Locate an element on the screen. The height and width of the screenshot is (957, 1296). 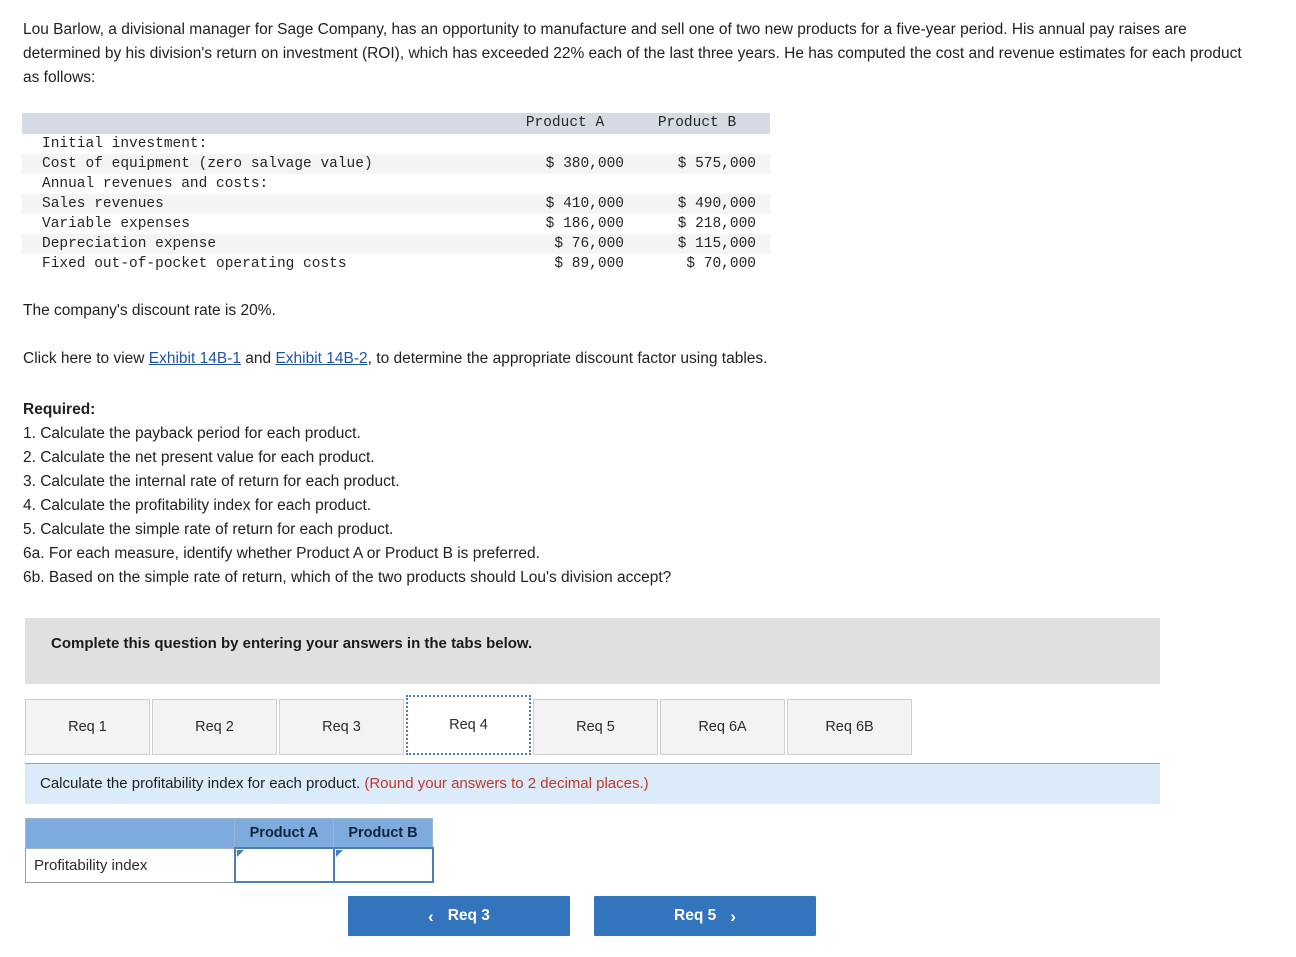
row-label: Variable expenses is located at coordinates (116, 224).